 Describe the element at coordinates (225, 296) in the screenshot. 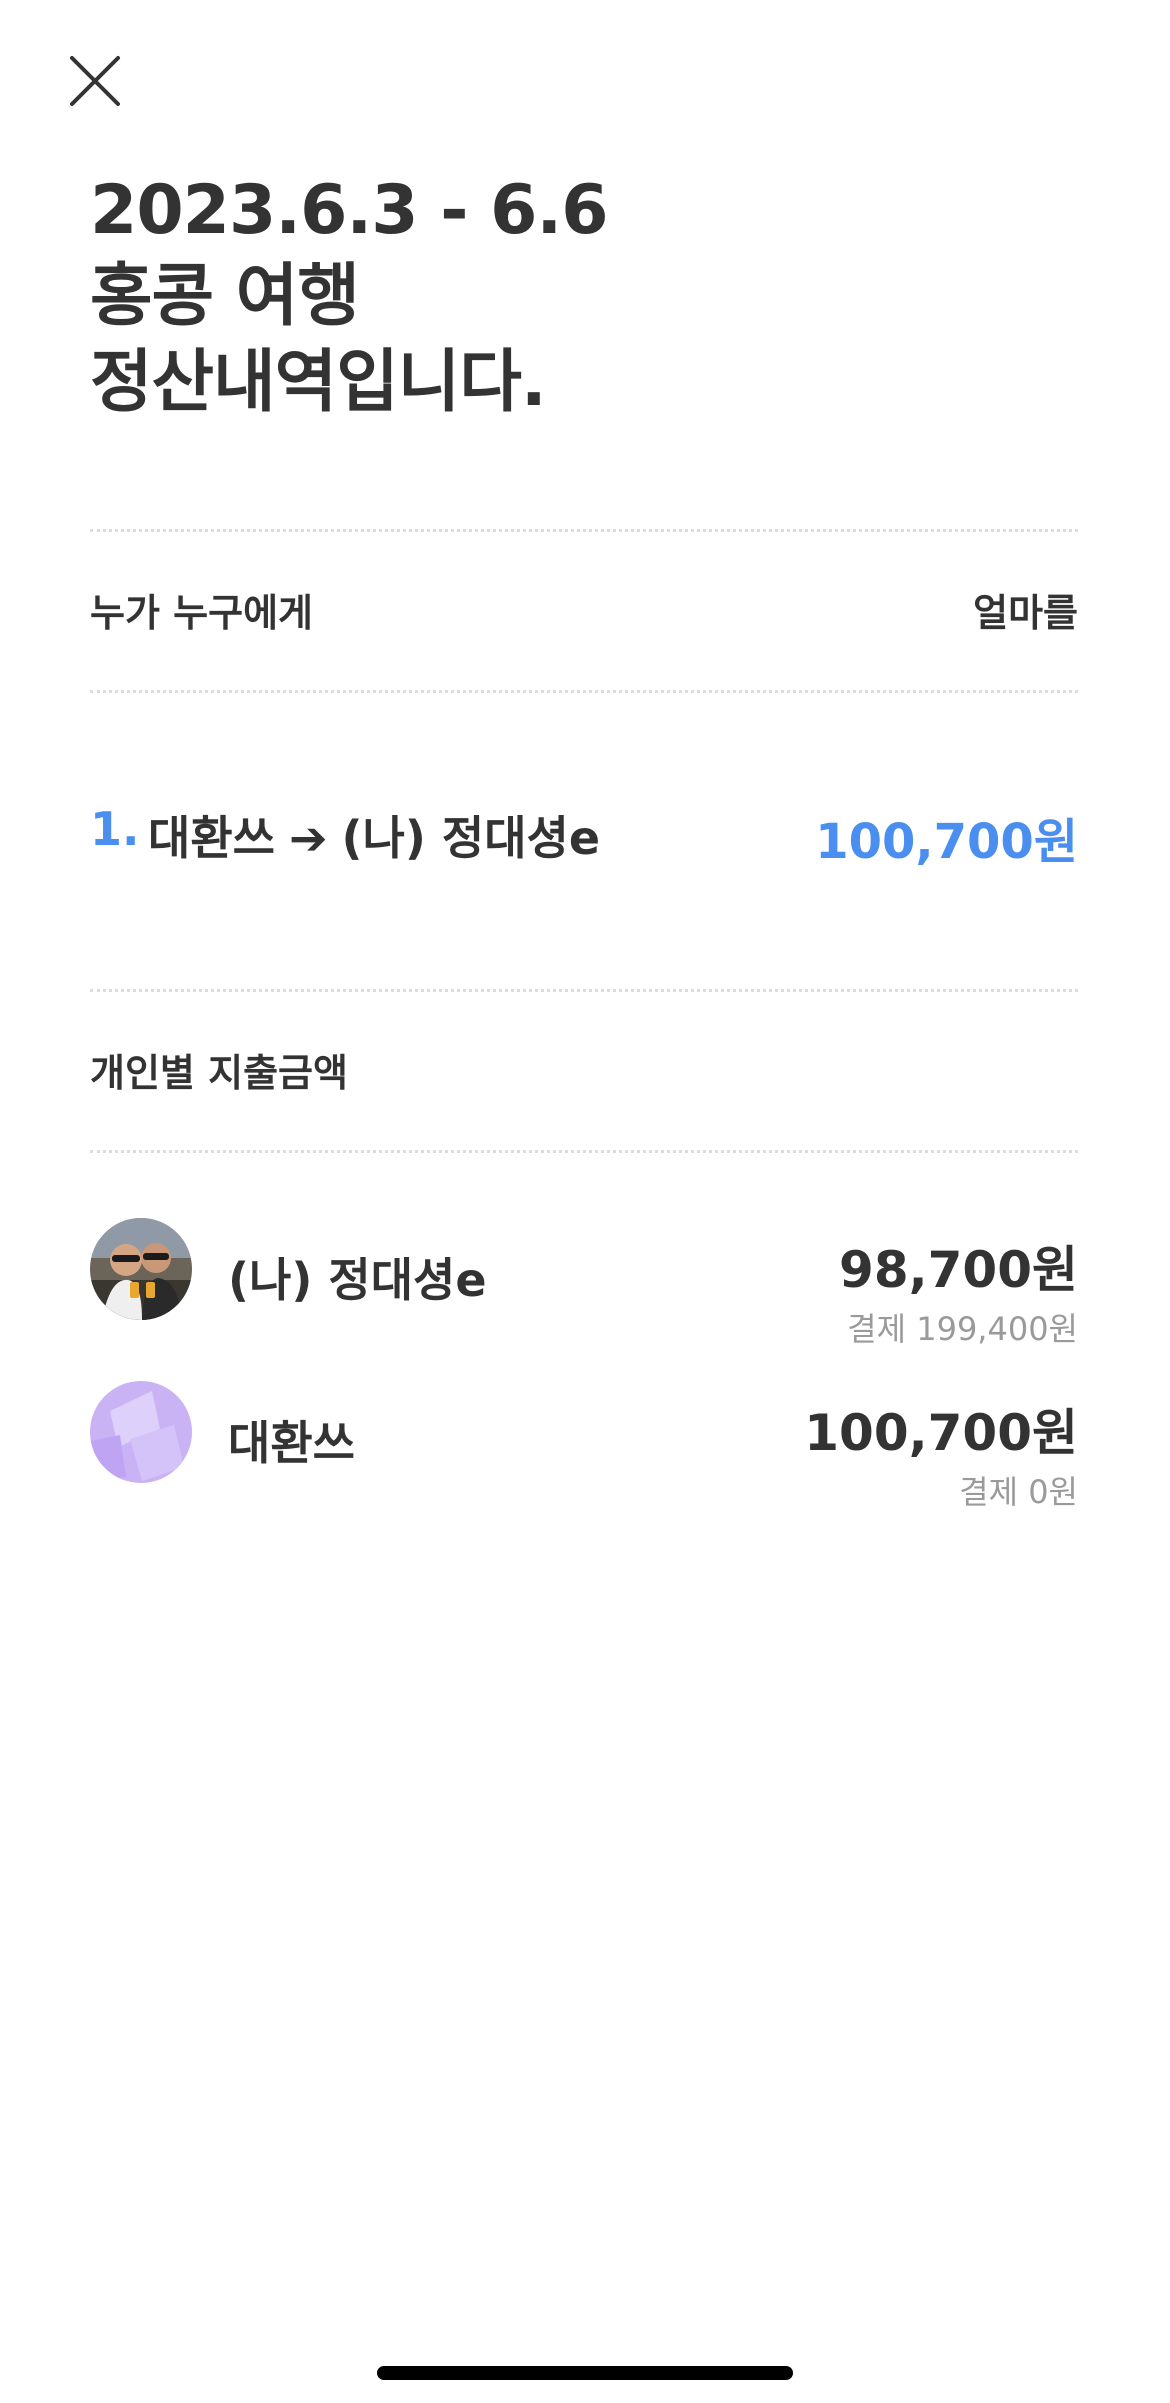

I see `title-trip-name: 홍콩 여행` at that location.